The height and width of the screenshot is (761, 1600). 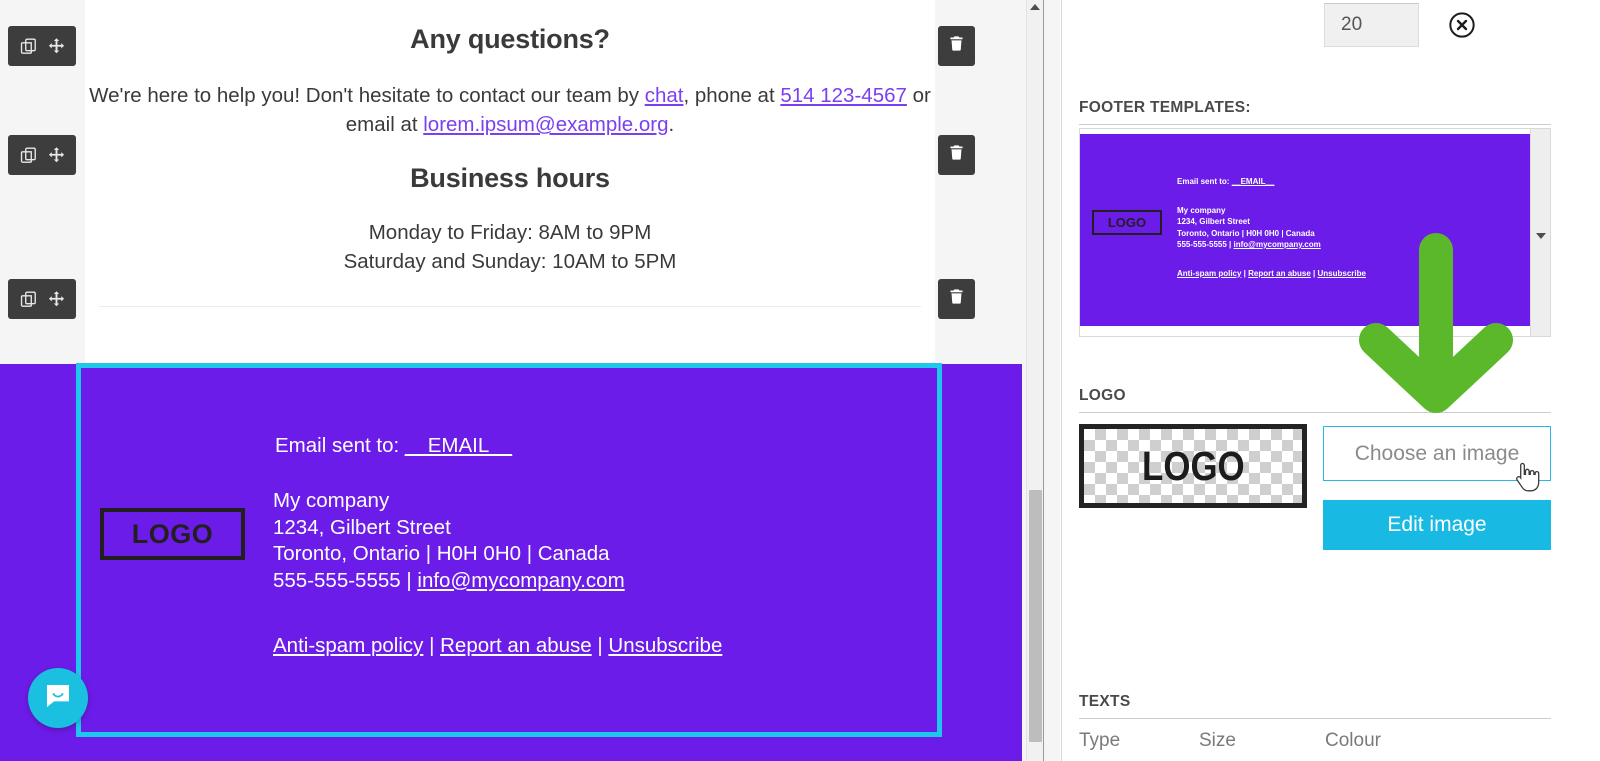 I want to click on paragraph-suffix: ., so click(x=671, y=124).